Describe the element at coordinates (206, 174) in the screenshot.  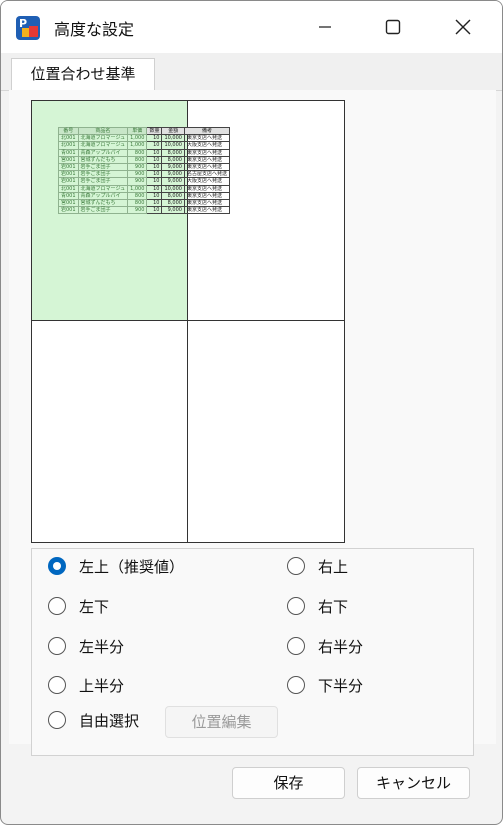
I see `preview-table-cell: 名古屋支店へ発送` at that location.